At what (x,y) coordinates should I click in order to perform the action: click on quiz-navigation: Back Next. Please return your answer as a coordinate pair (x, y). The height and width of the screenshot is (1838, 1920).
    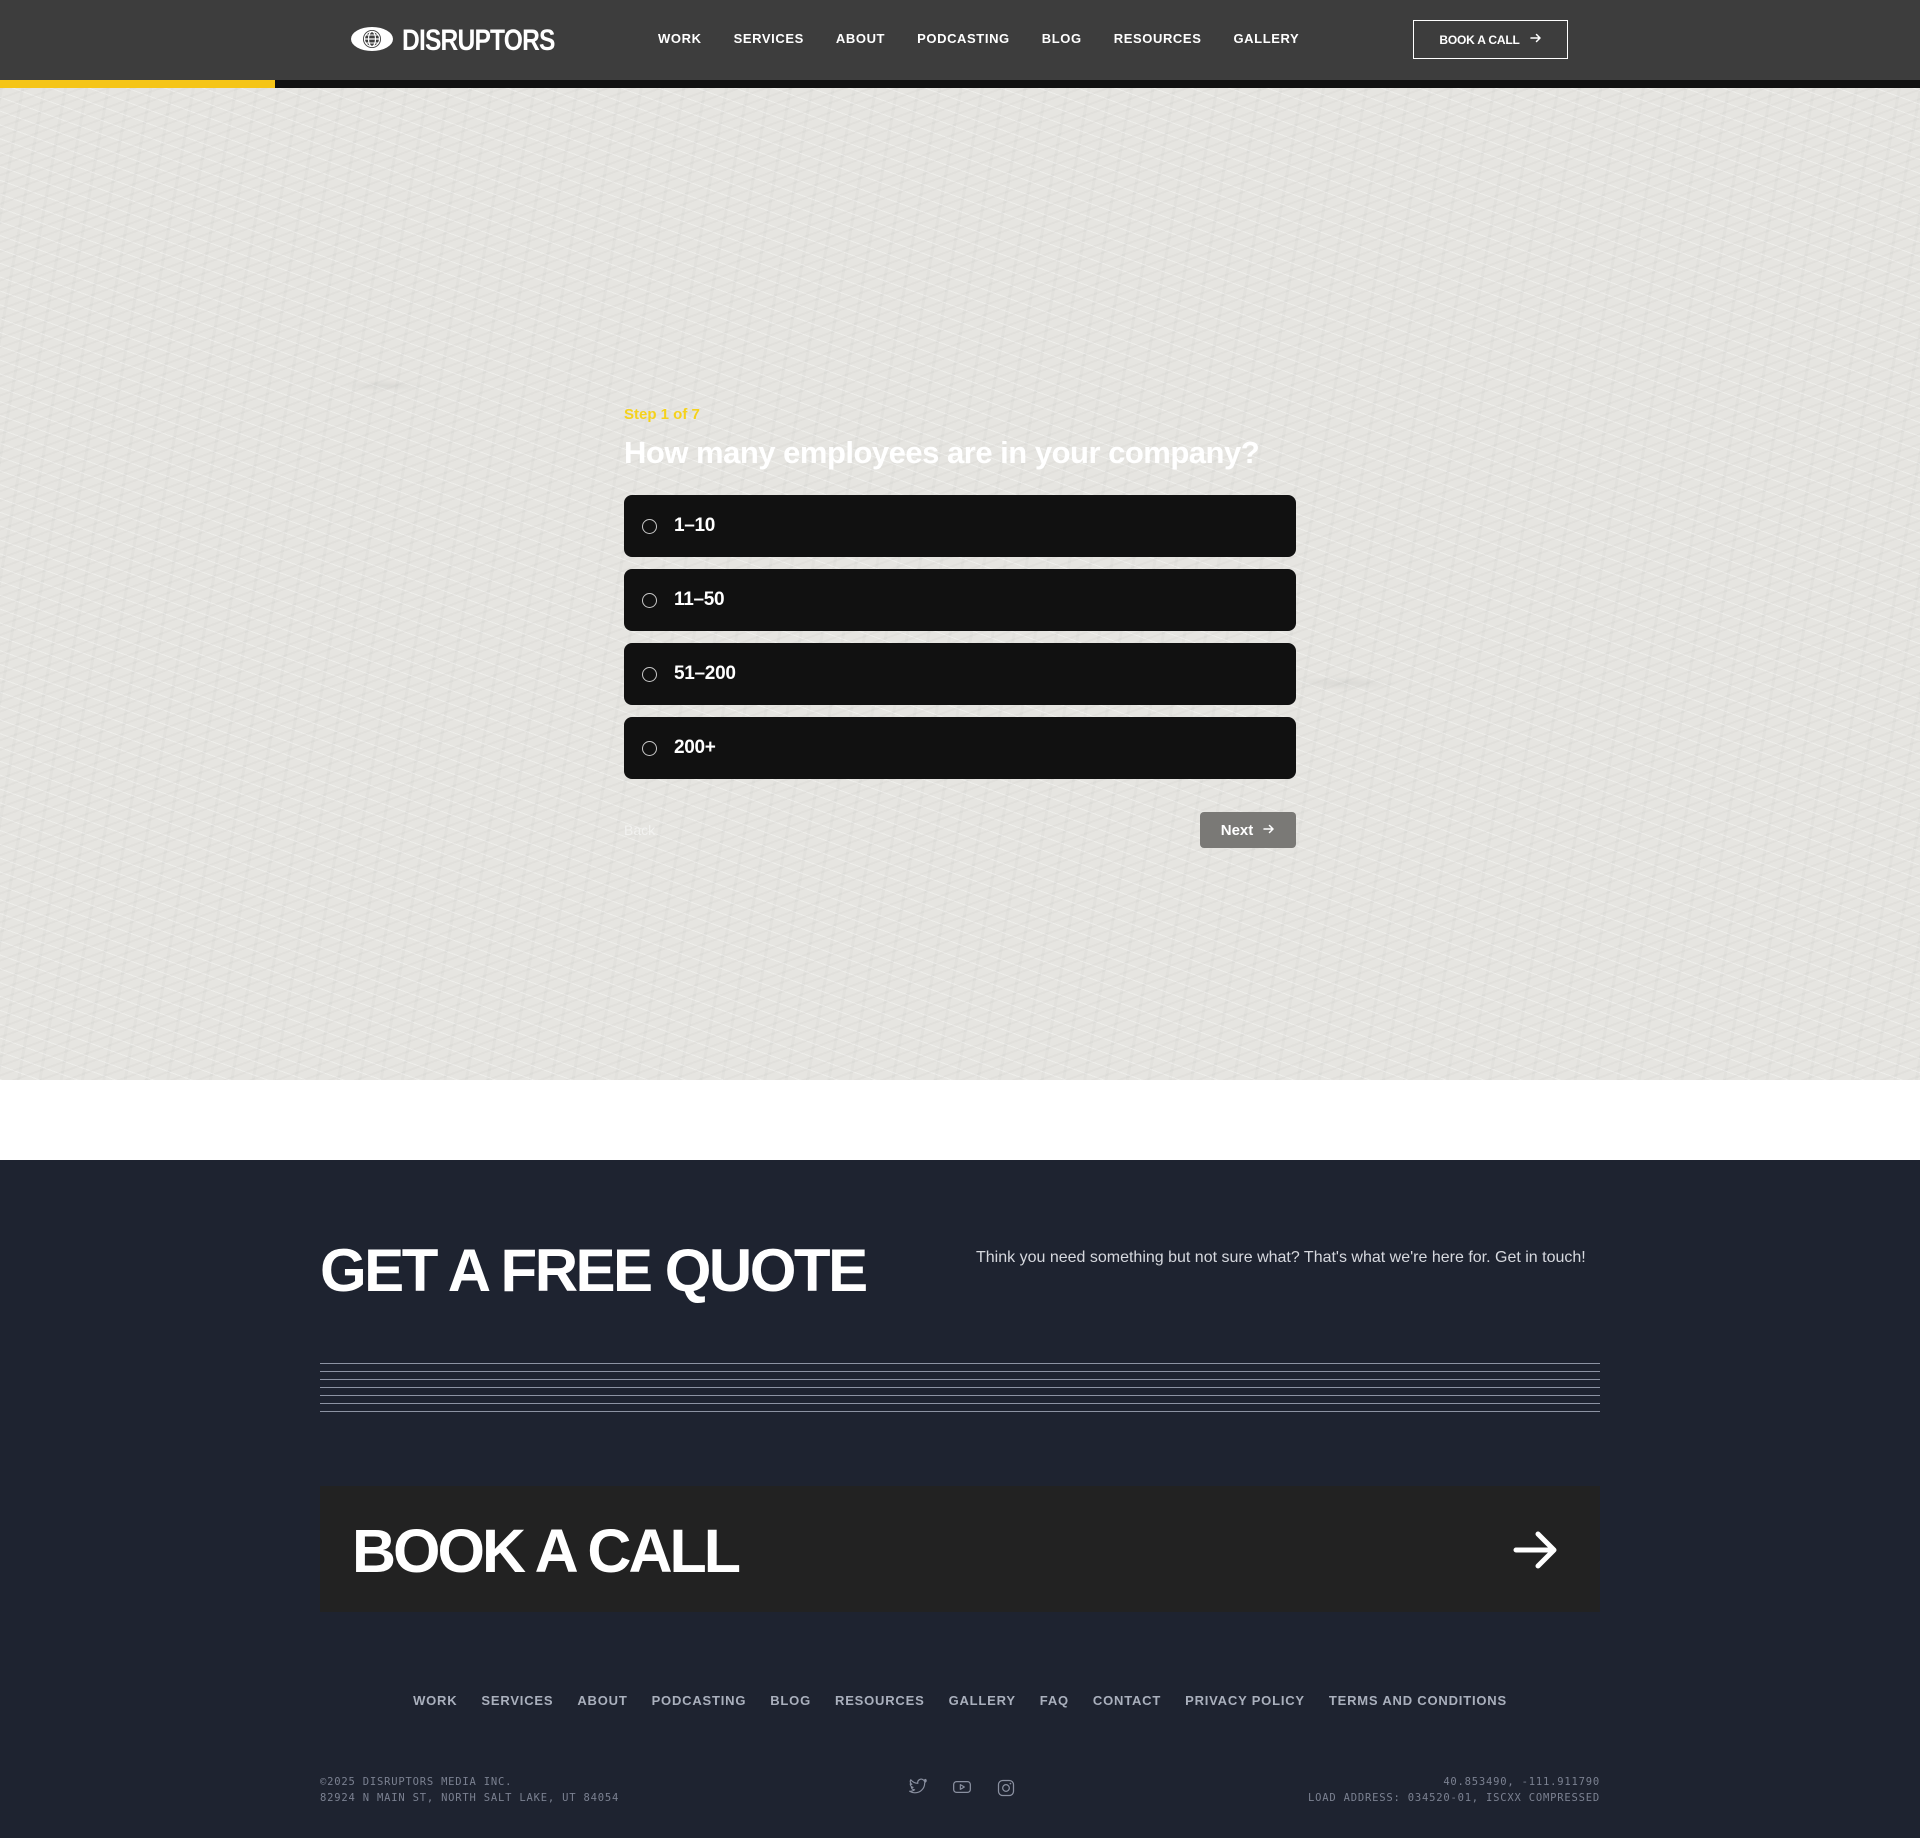
    Looking at the image, I should click on (960, 830).